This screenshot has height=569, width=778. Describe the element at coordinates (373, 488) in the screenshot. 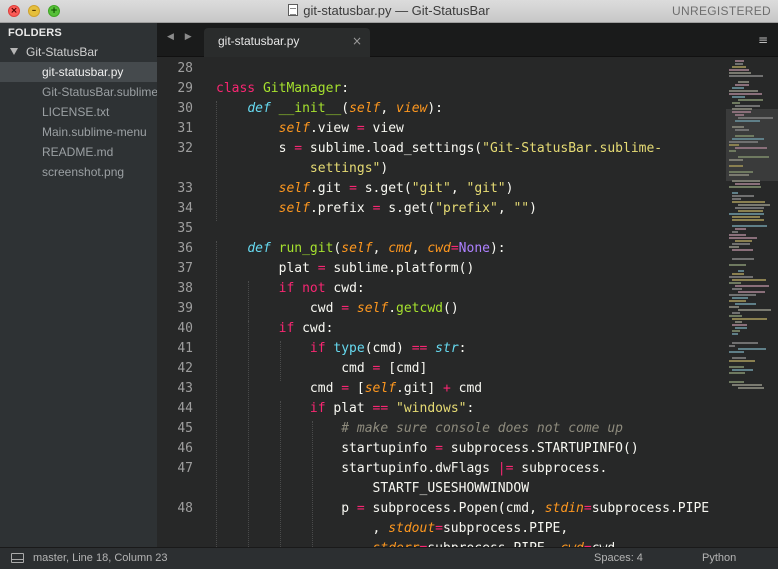

I see `code-line: STARTF_USESHOWWINDOW` at that location.